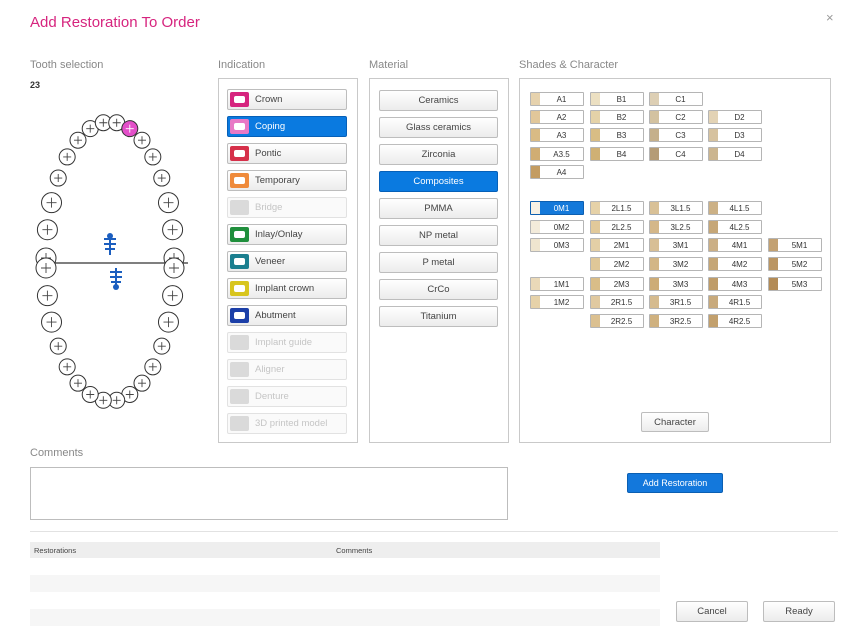 The height and width of the screenshot is (628, 842). I want to click on shade-4m1: 4M1, so click(735, 245).